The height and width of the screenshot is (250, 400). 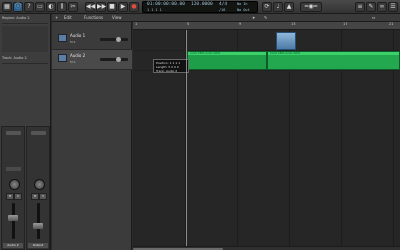 I want to click on metronome-button: ▲, so click(x=289, y=7).